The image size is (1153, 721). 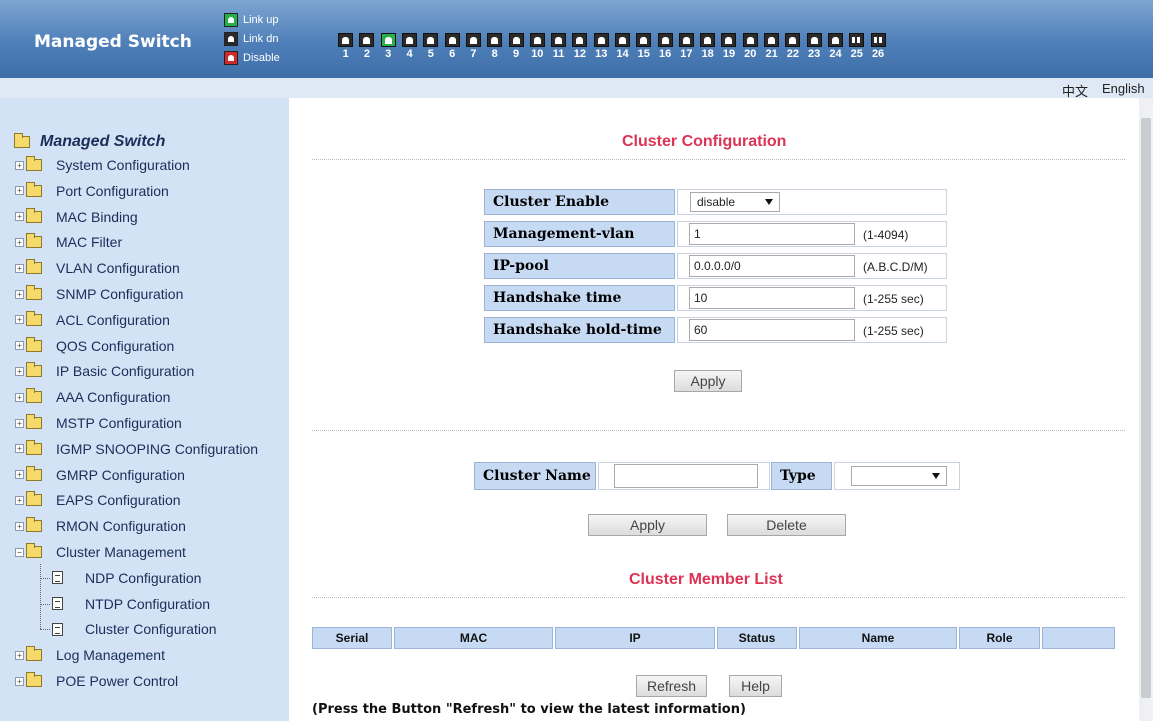 What do you see at coordinates (707, 46) in the screenshot?
I see `port-18: 18` at bounding box center [707, 46].